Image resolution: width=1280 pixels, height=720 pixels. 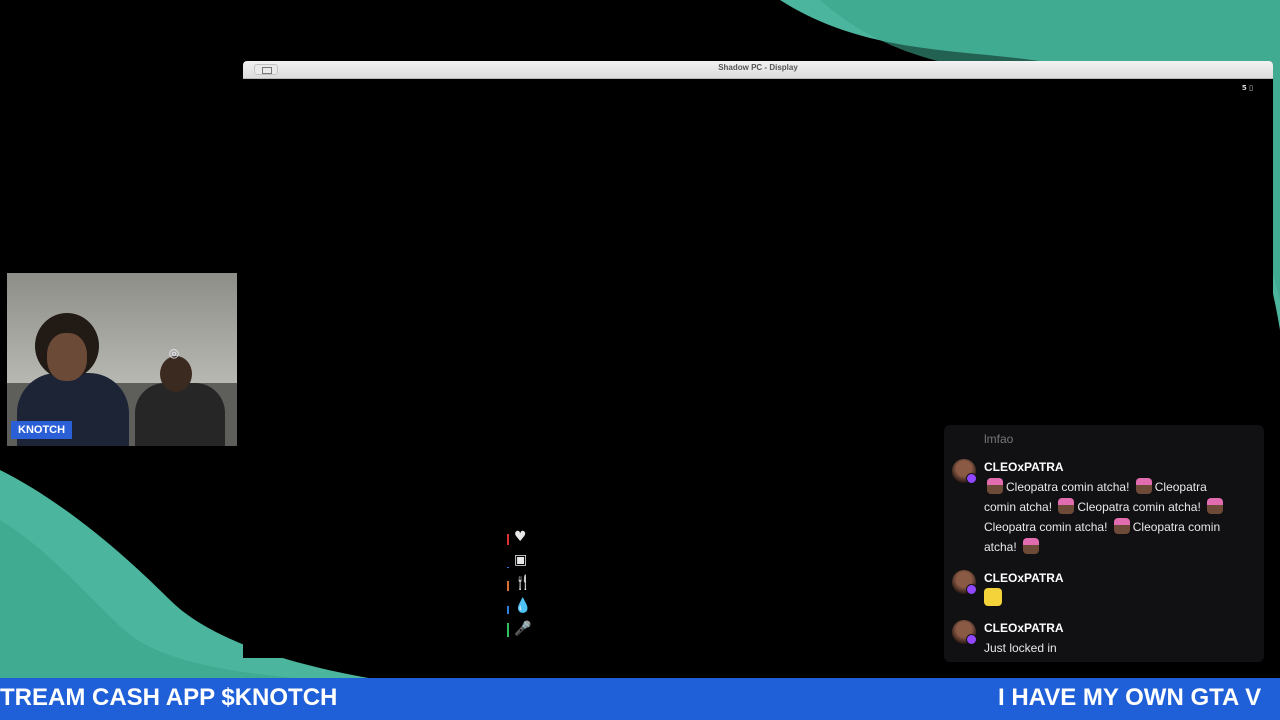 What do you see at coordinates (122, 359) in the screenshot?
I see `webcam-feed: ◎ KNOTCH` at bounding box center [122, 359].